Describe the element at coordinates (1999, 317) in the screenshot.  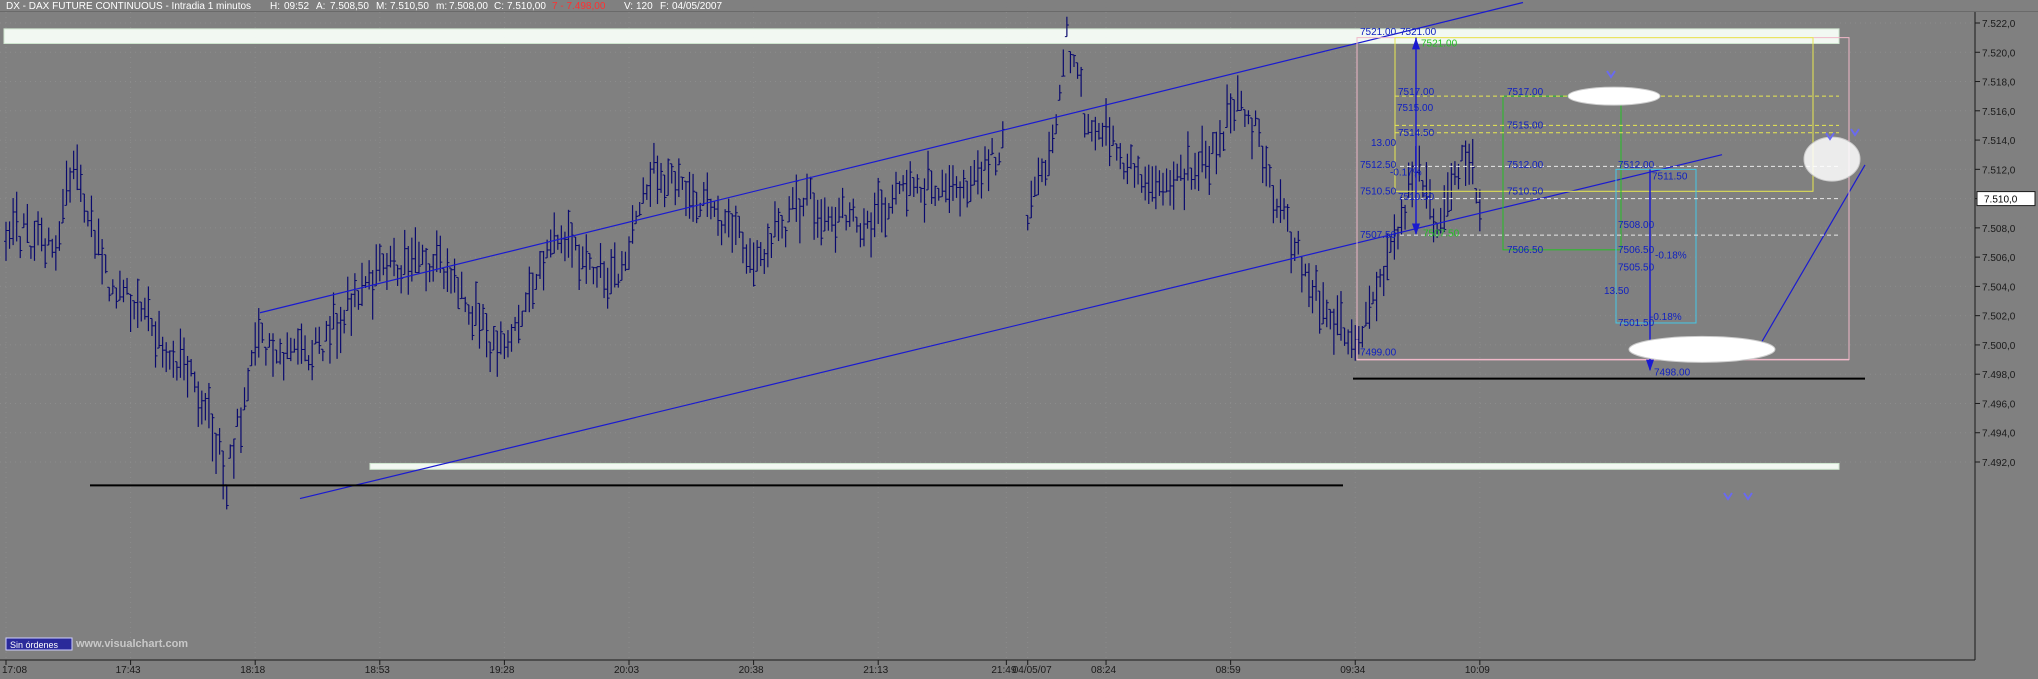
I see `y-tick-label: 7.502,0` at that location.